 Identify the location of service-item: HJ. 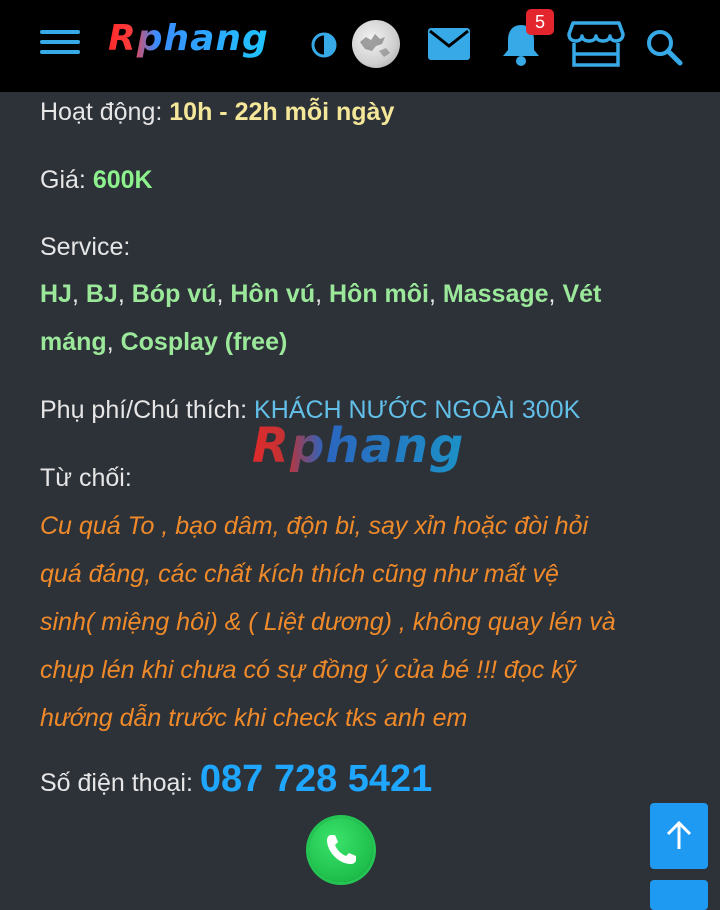
(56, 294).